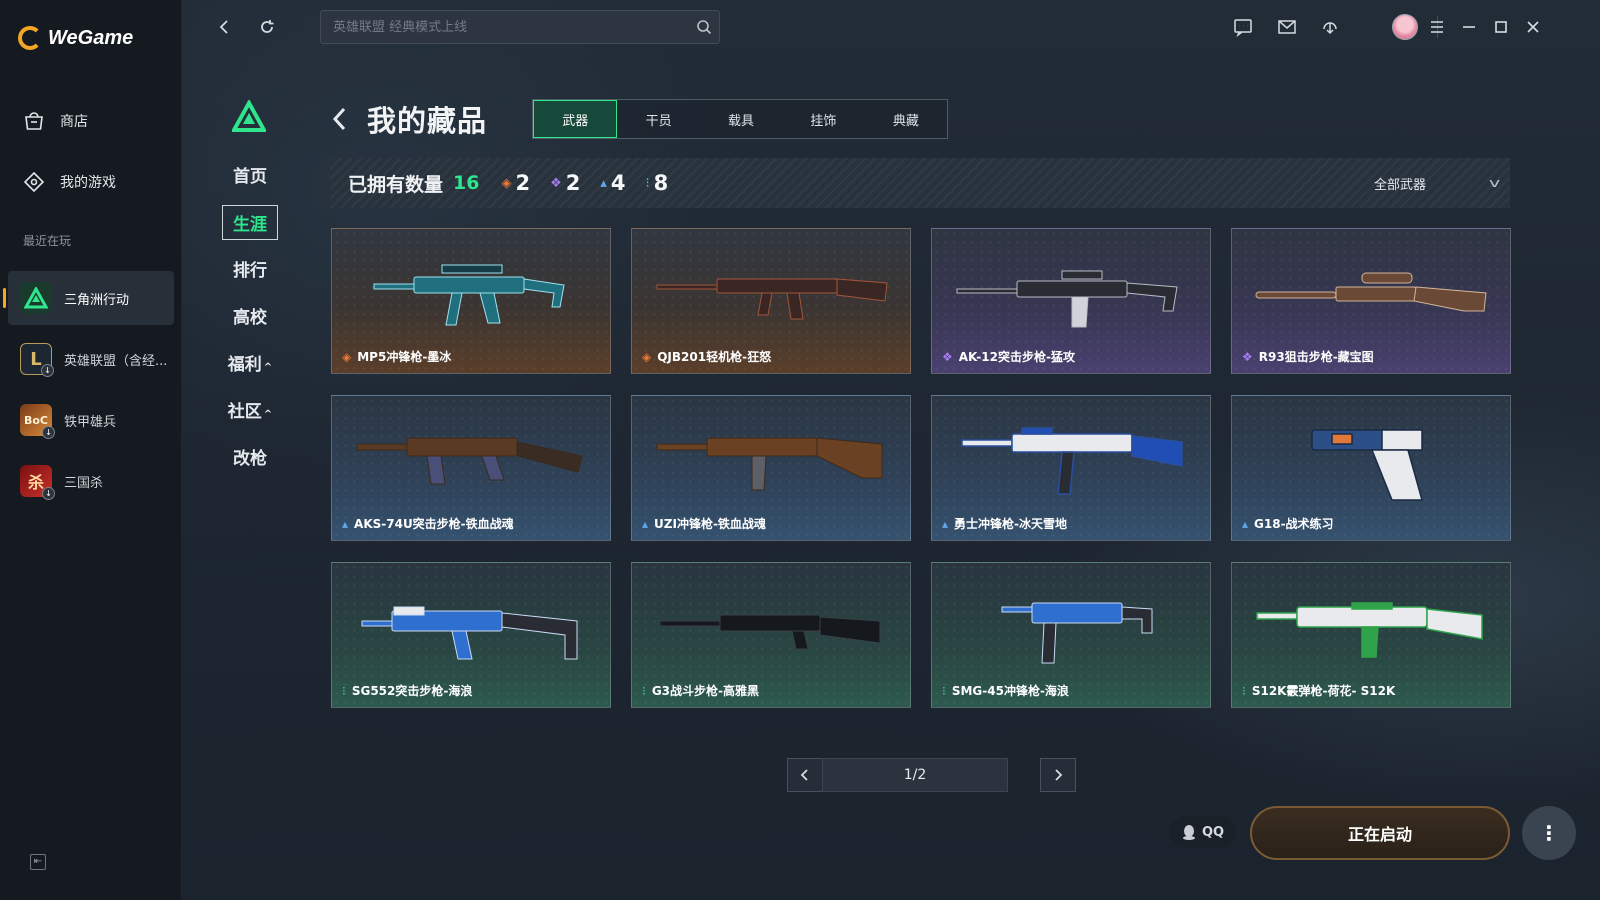 Image resolution: width=1600 pixels, height=900 pixels. Describe the element at coordinates (506, 183) in the screenshot. I see `orange-diamond-icon: ◈` at that location.